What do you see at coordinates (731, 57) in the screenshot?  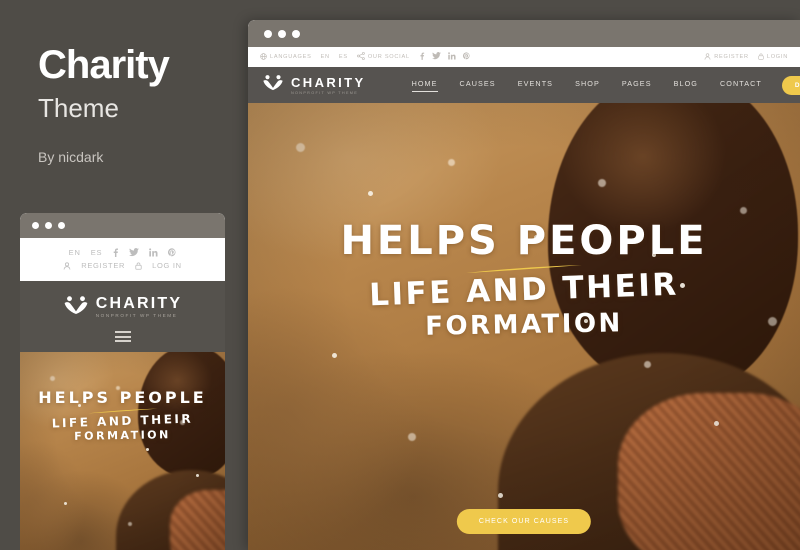 I see `register-label: REGISTER` at bounding box center [731, 57].